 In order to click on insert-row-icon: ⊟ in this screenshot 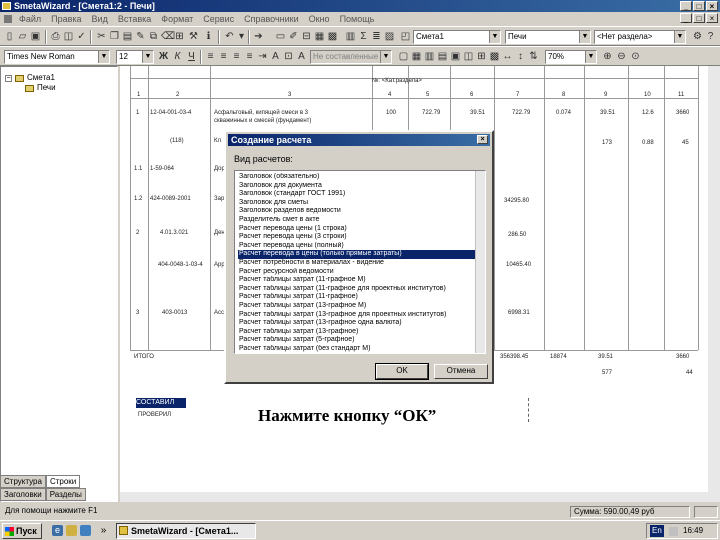, I will do `click(306, 36)`.